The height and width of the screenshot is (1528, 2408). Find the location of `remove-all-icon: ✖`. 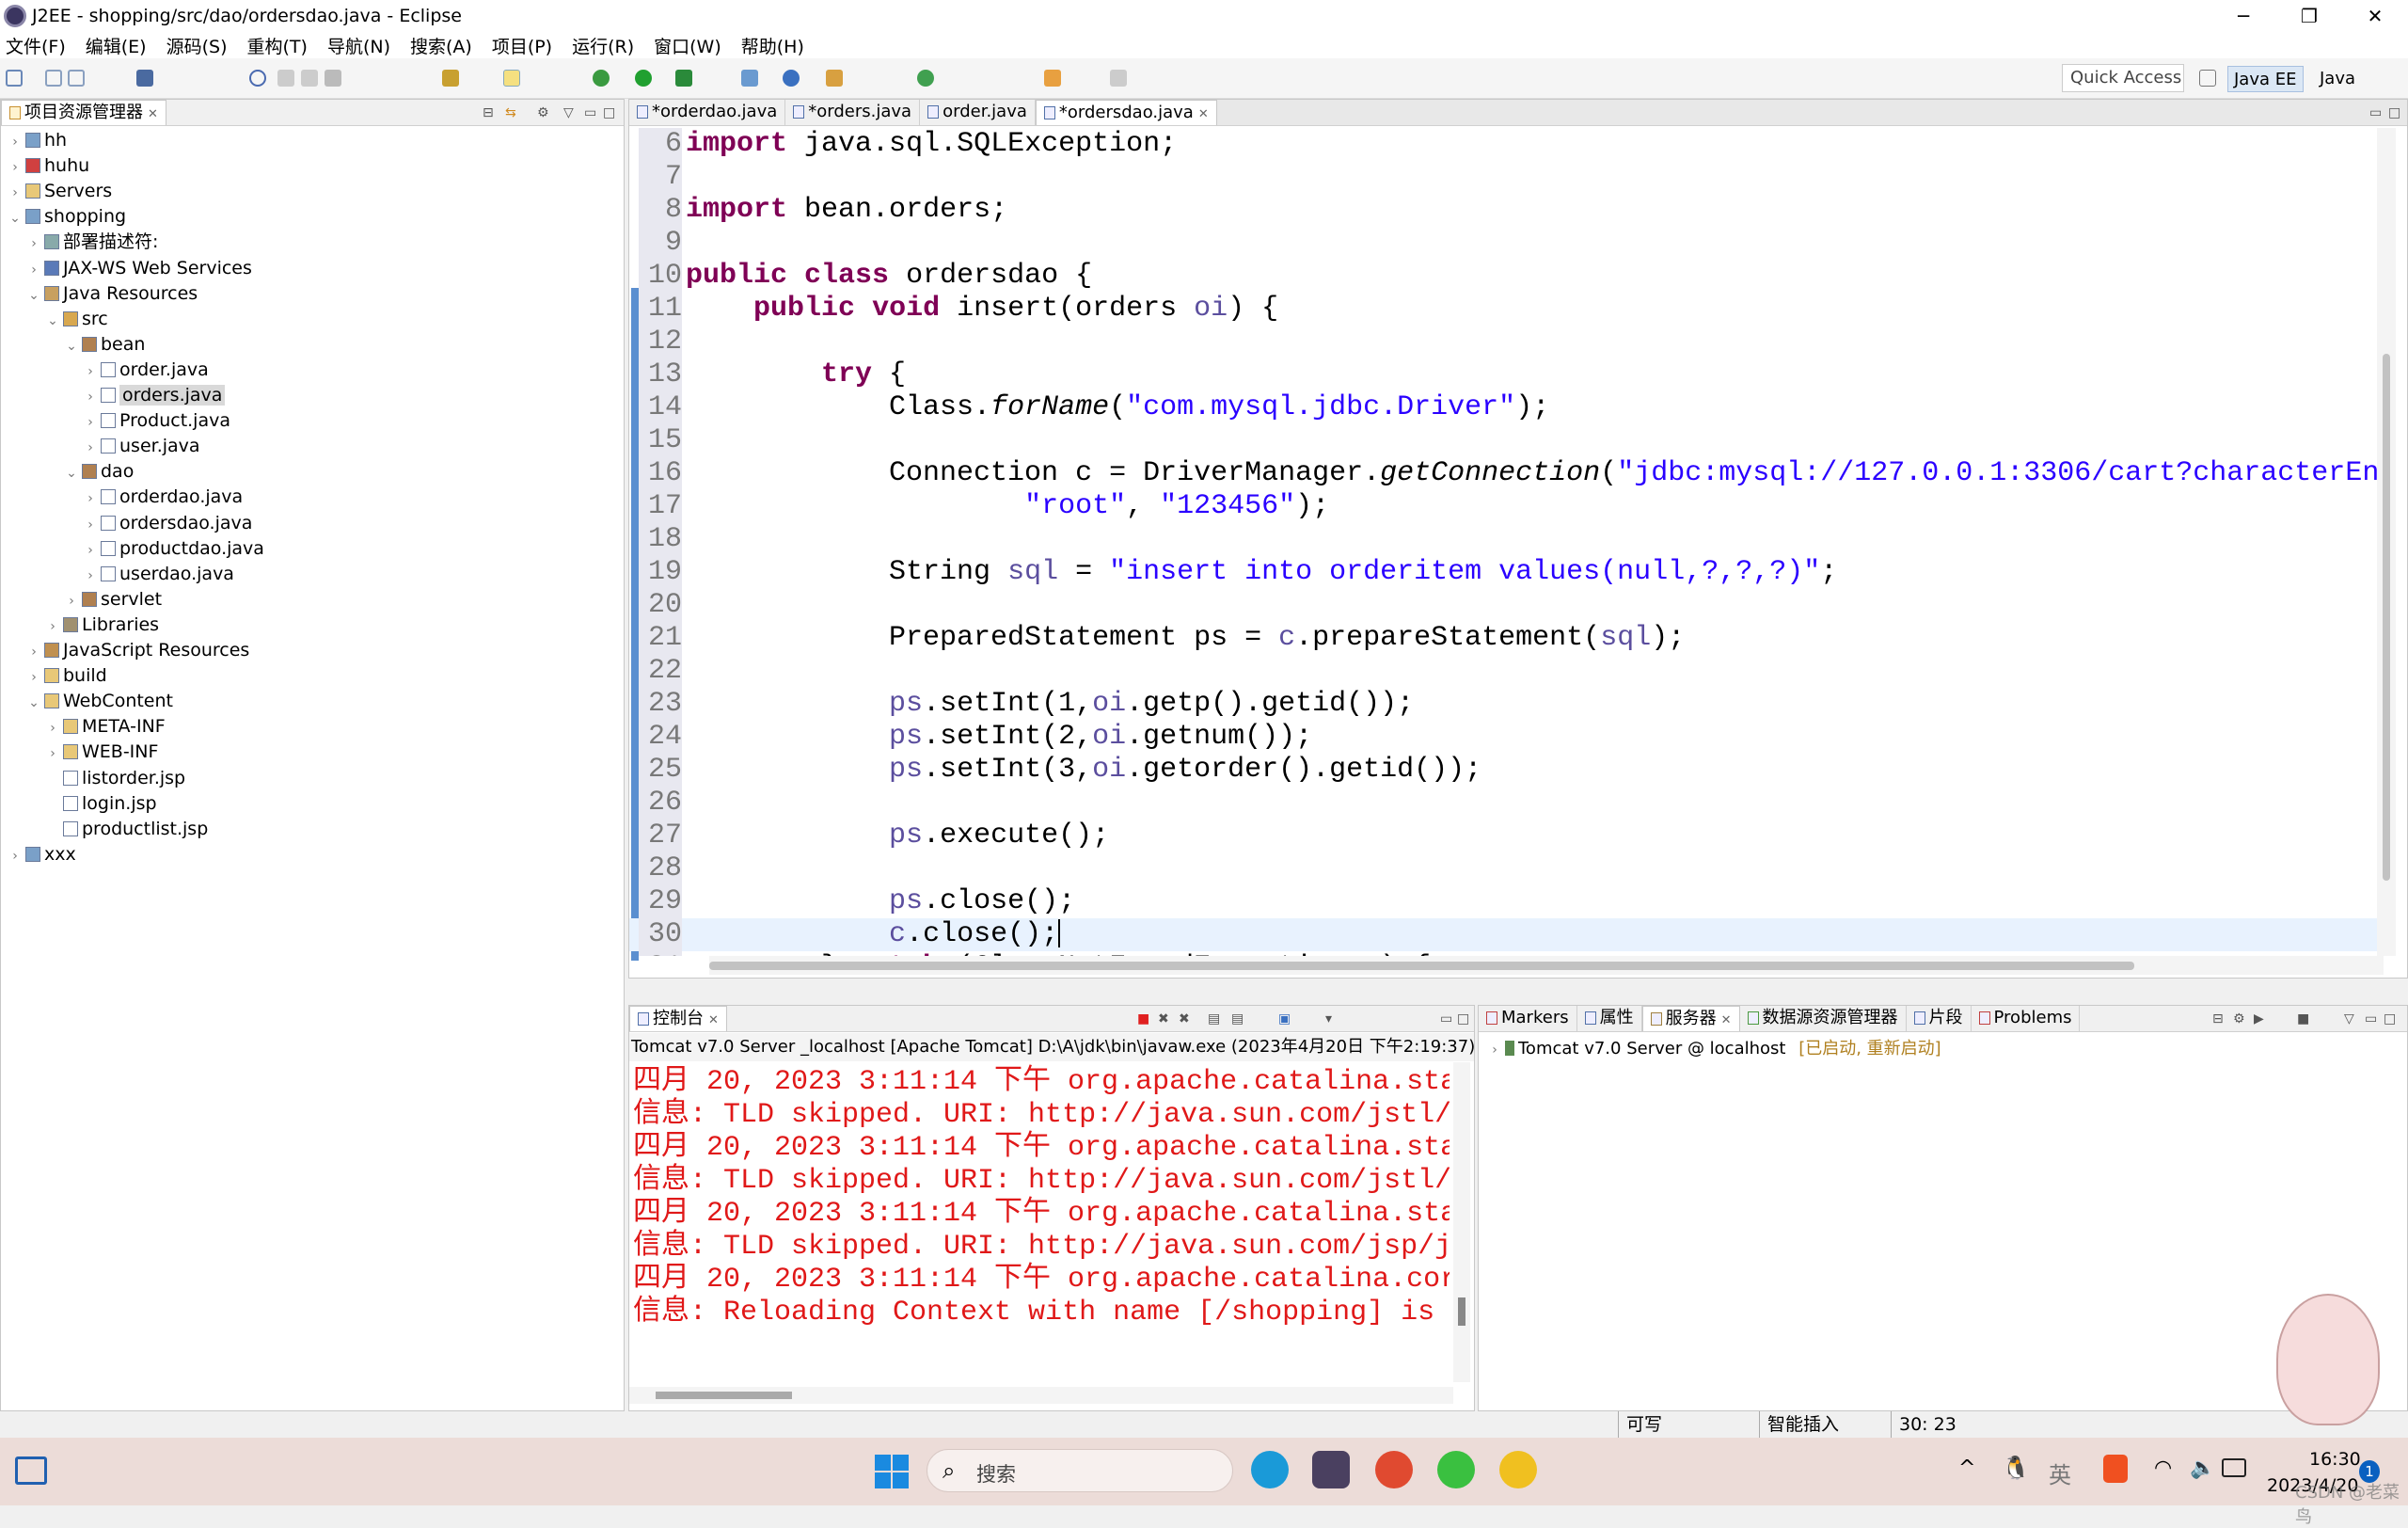

remove-all-icon: ✖ is located at coordinates (1185, 1019).